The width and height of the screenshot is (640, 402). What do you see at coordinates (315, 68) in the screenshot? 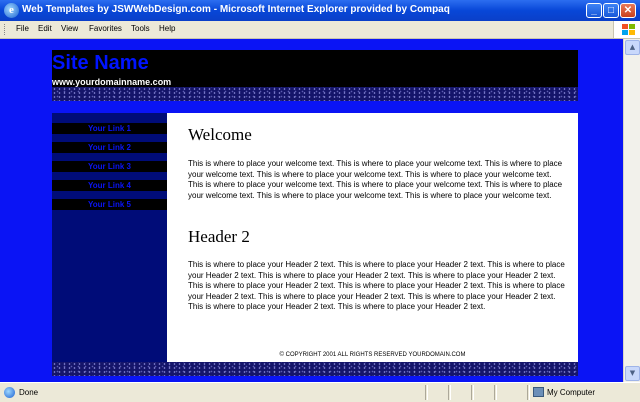
I see `site-header: Site Name www.yourdomainname.com` at bounding box center [315, 68].